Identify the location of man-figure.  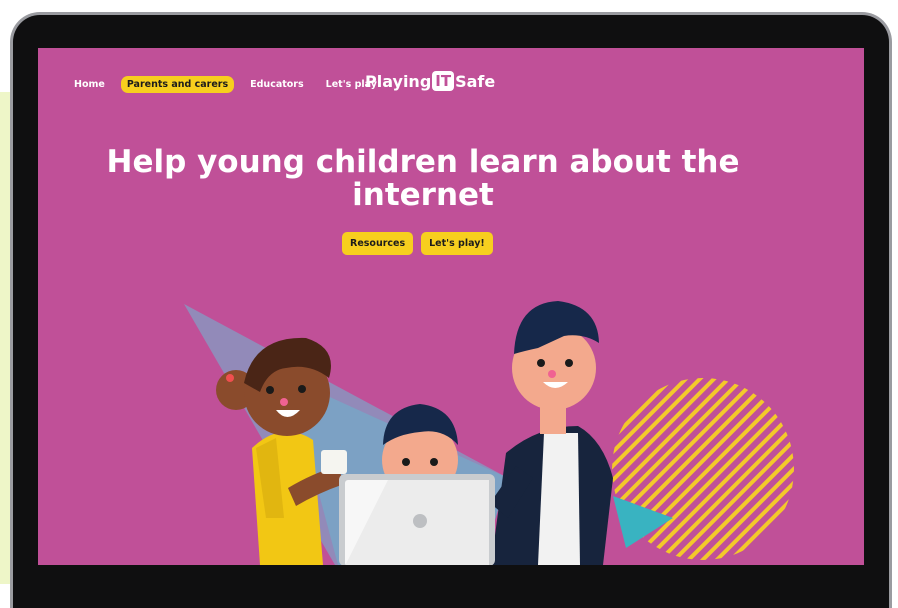
(551, 433).